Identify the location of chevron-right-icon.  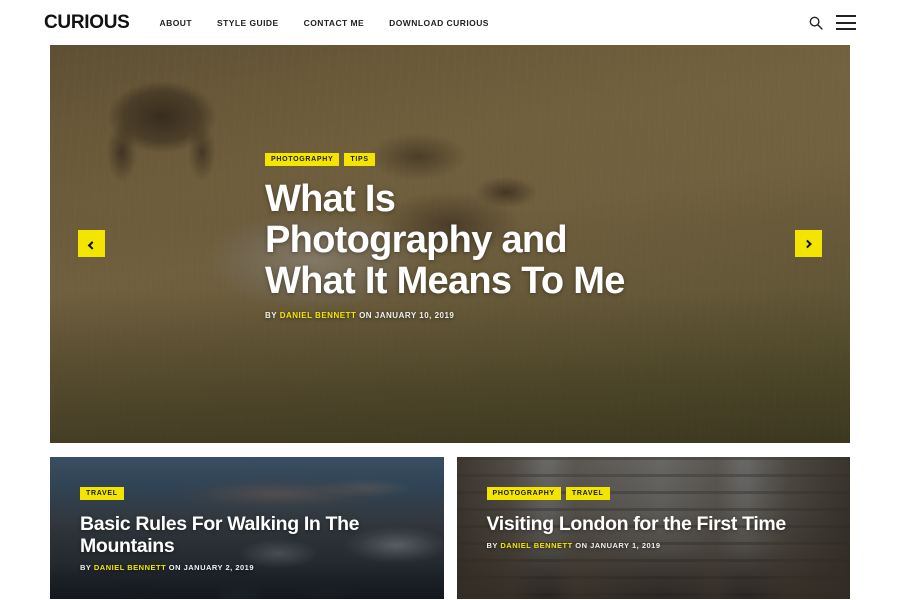
(807, 243).